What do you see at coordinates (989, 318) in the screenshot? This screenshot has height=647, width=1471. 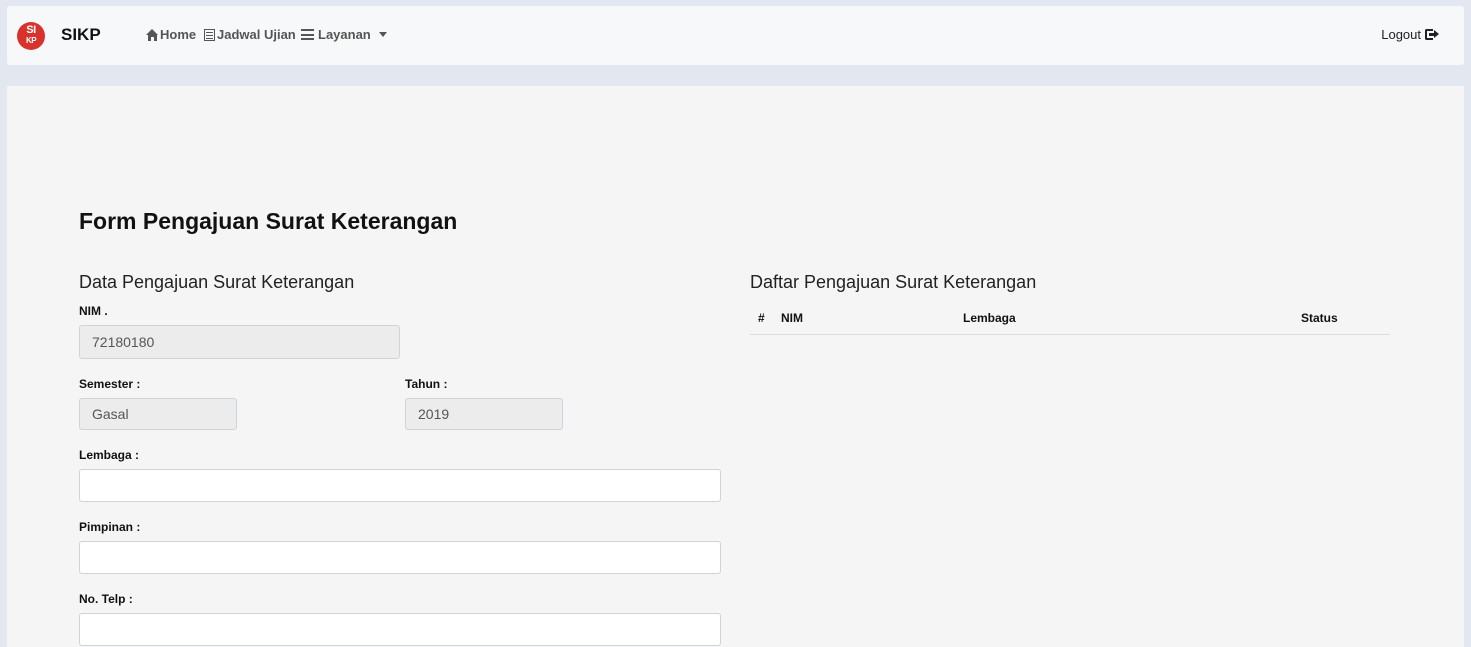 I see `column-header-lembaga: Lembaga` at bounding box center [989, 318].